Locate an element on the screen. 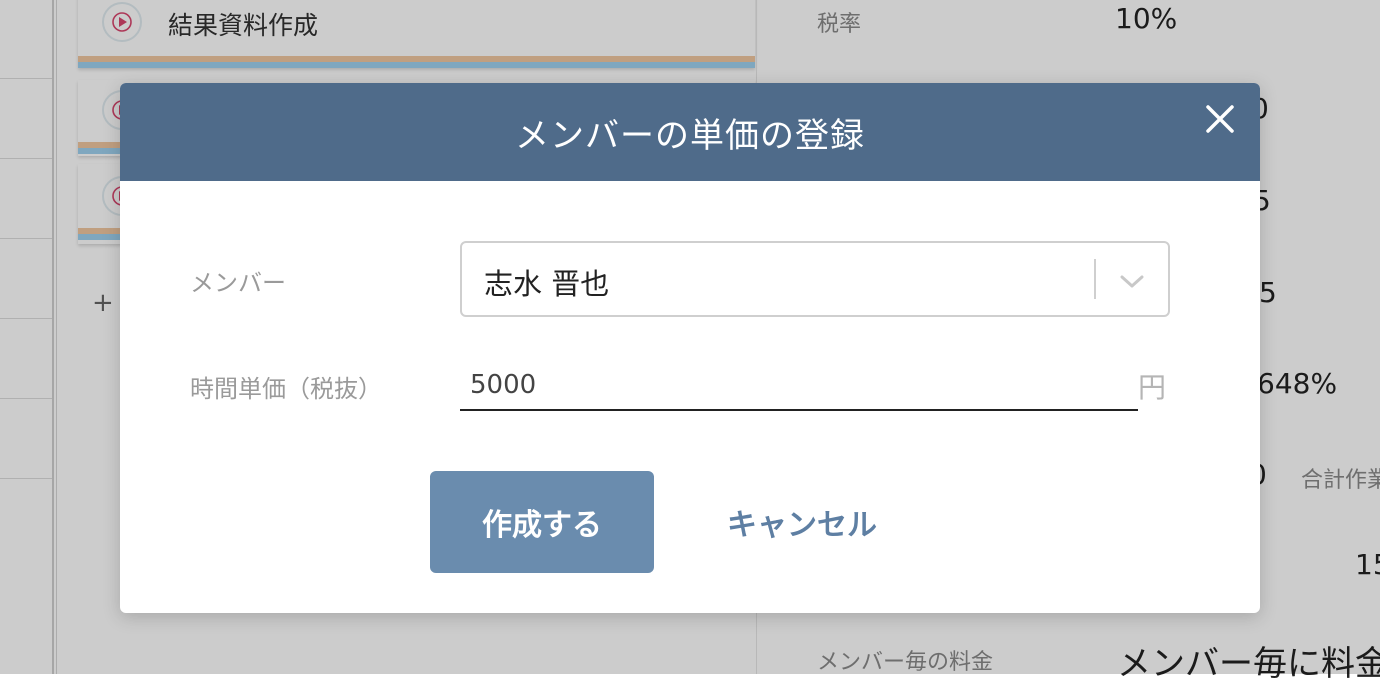 This screenshot has height=685, width=1380. cancel-button: キャンセル is located at coordinates (802, 522).